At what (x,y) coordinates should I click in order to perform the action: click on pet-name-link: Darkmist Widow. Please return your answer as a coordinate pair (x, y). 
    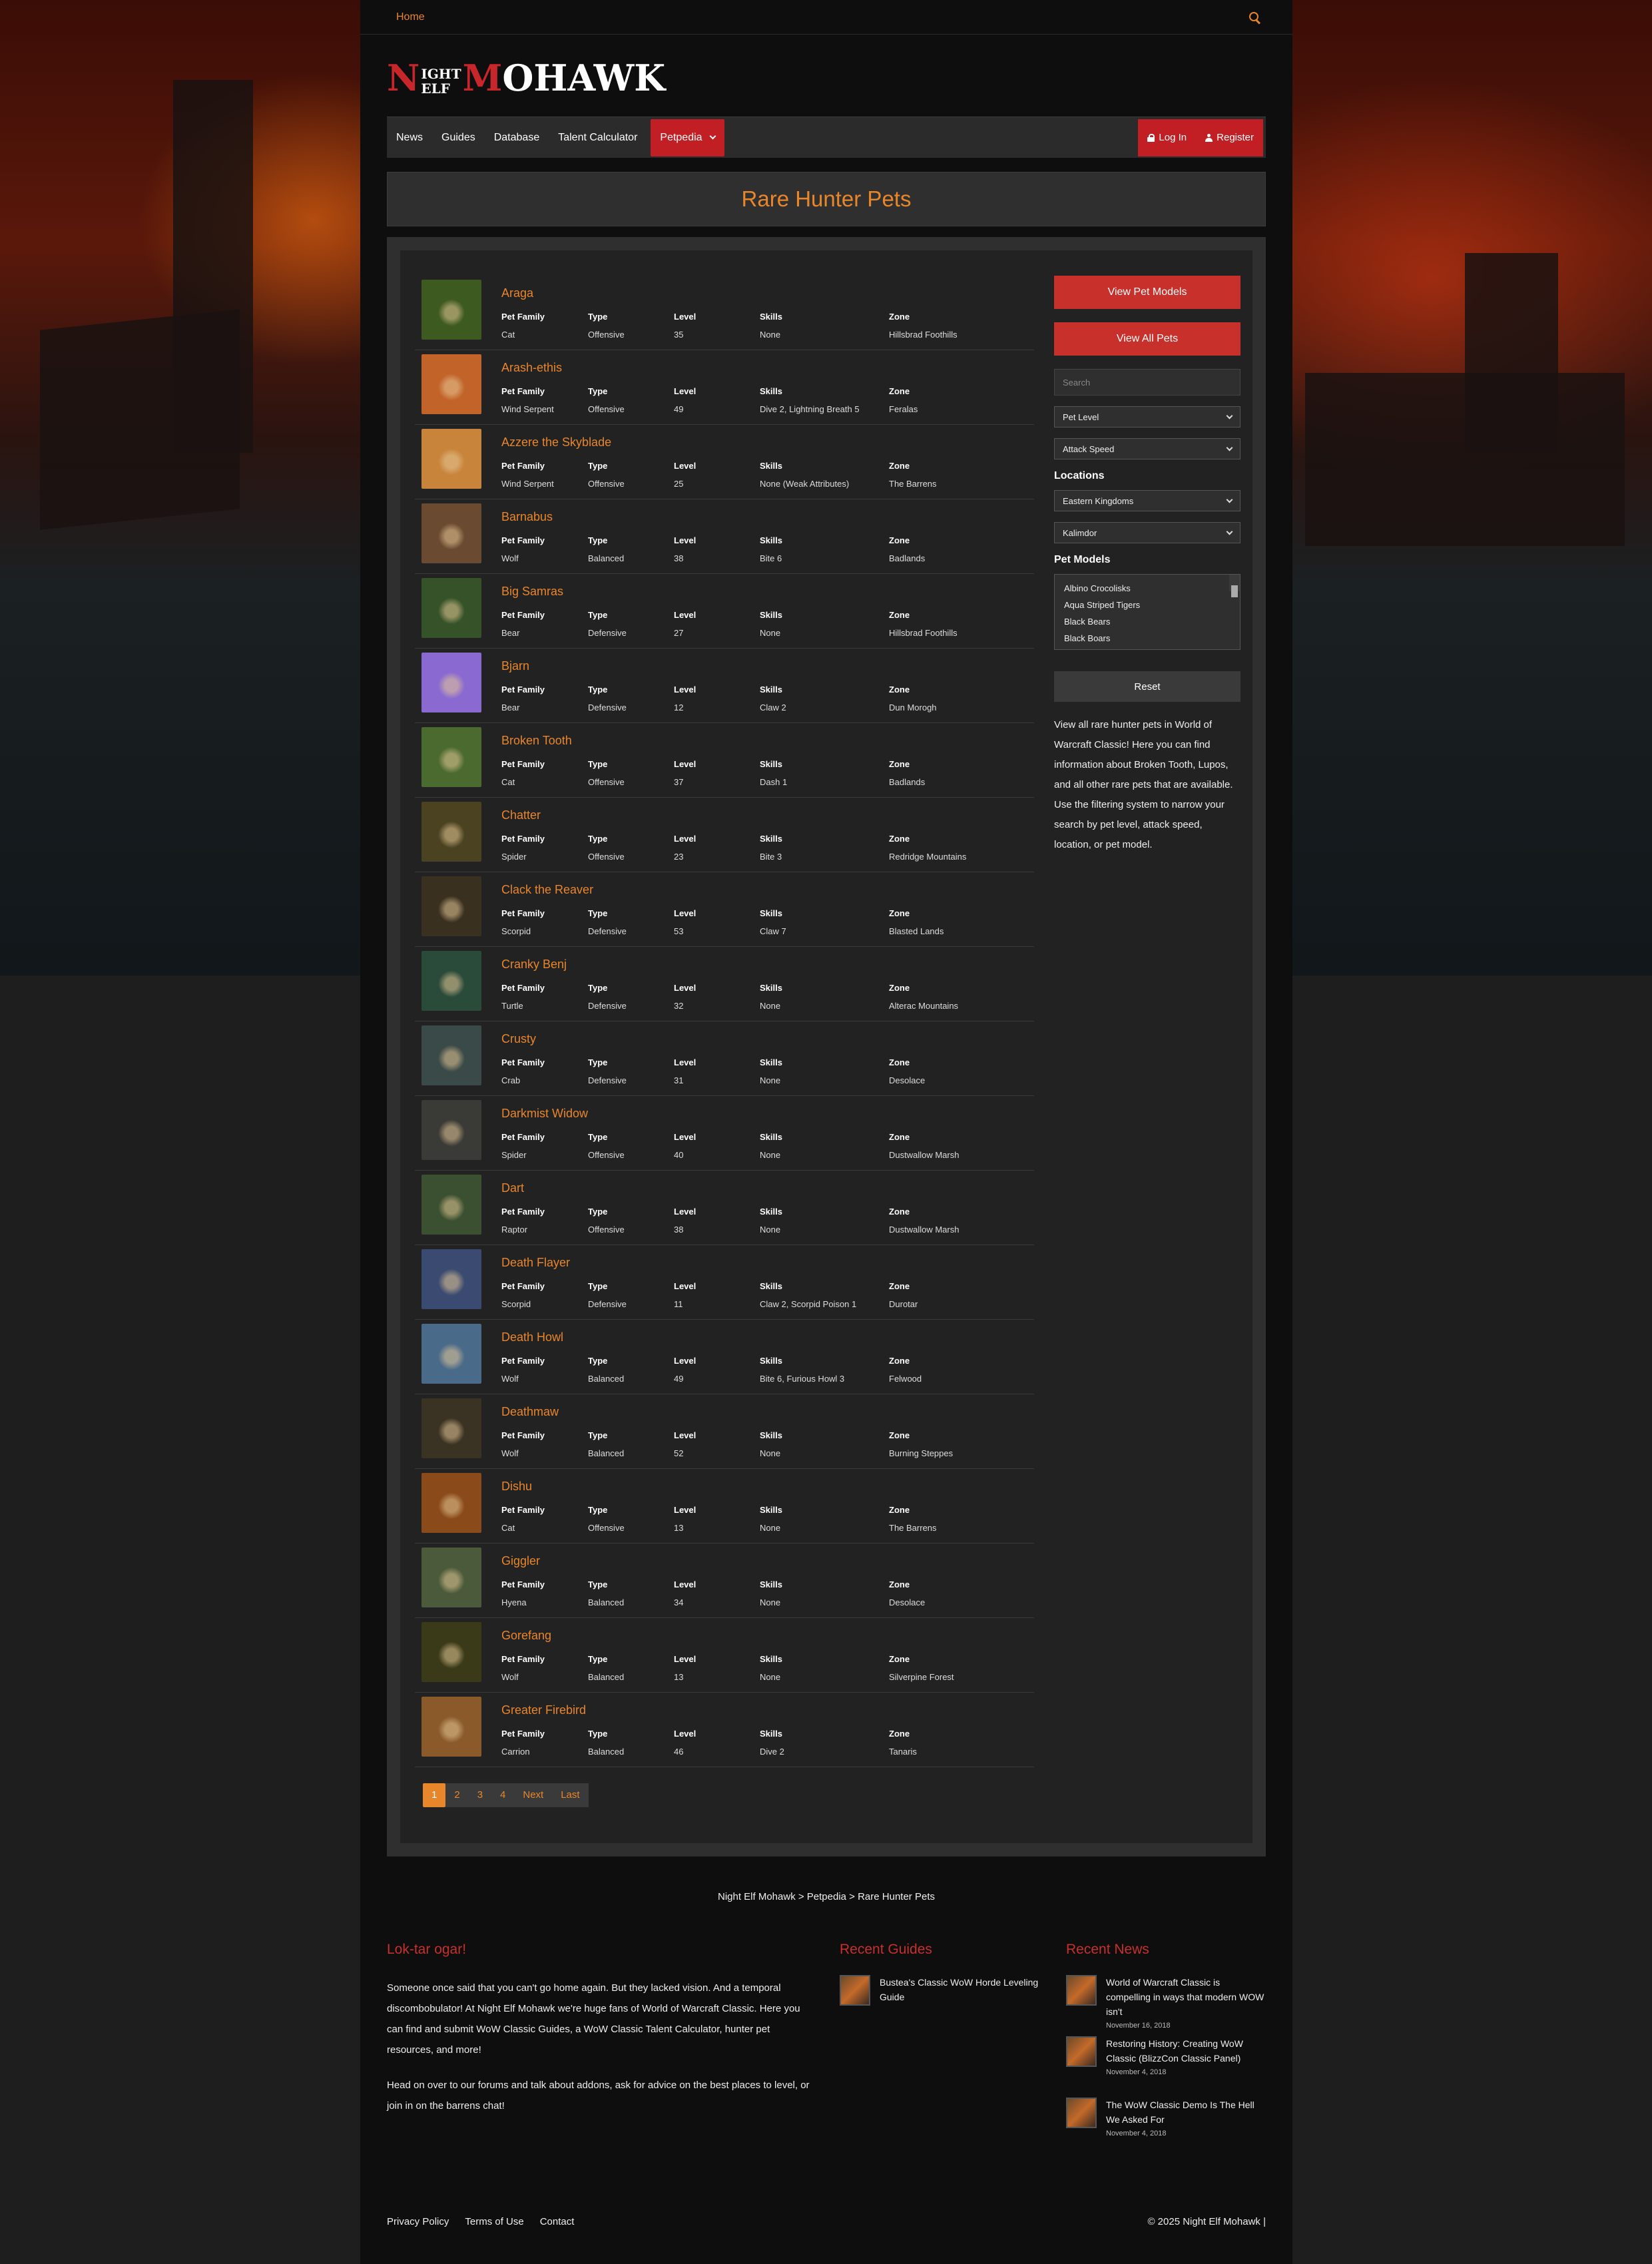
    Looking at the image, I should click on (767, 1115).